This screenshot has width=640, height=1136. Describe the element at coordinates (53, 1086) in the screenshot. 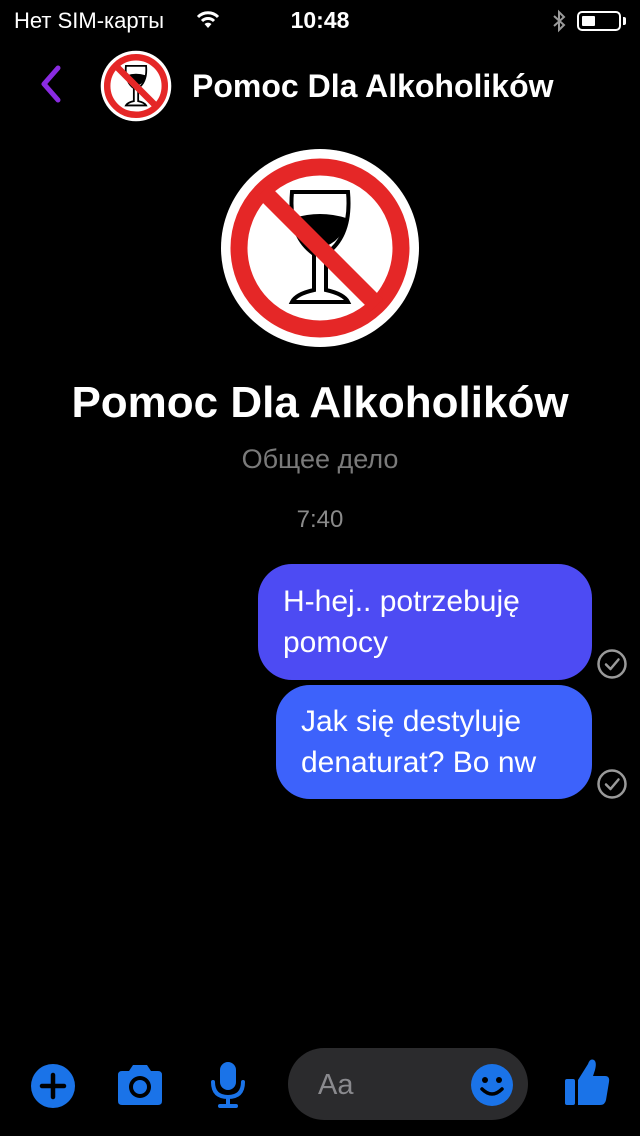

I see `plus-icon` at that location.